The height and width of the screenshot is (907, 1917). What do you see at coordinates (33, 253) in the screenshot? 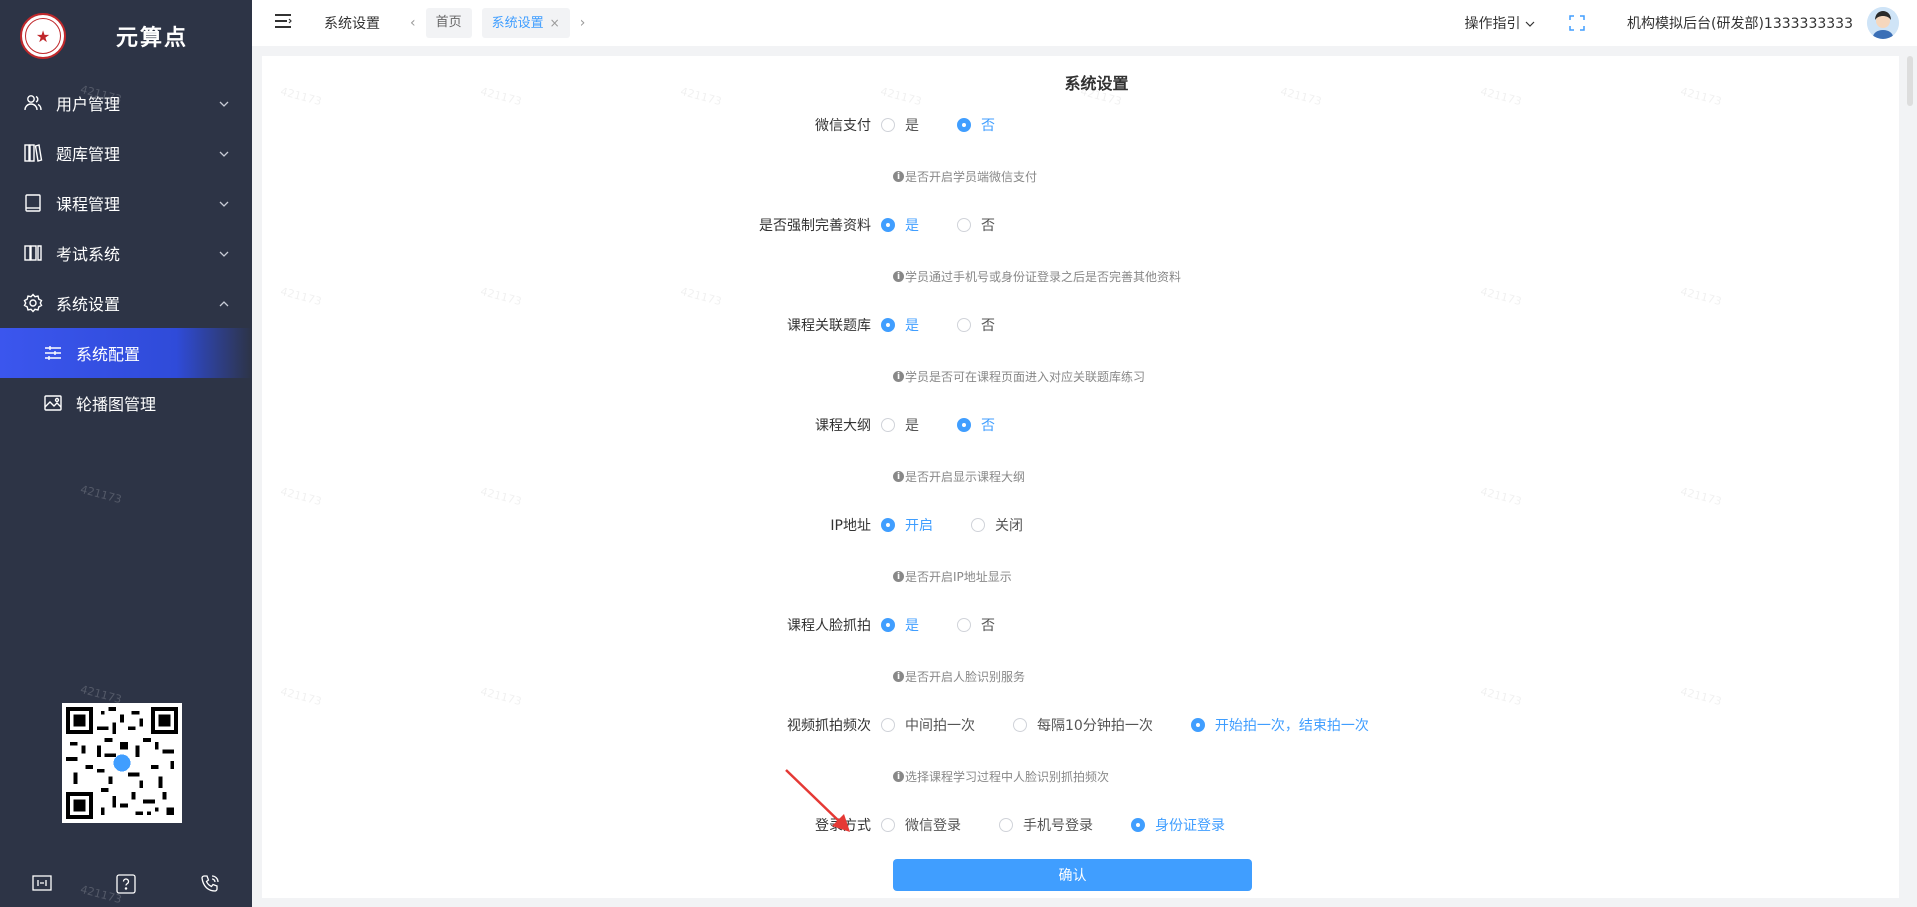
I see `exam-icon` at bounding box center [33, 253].